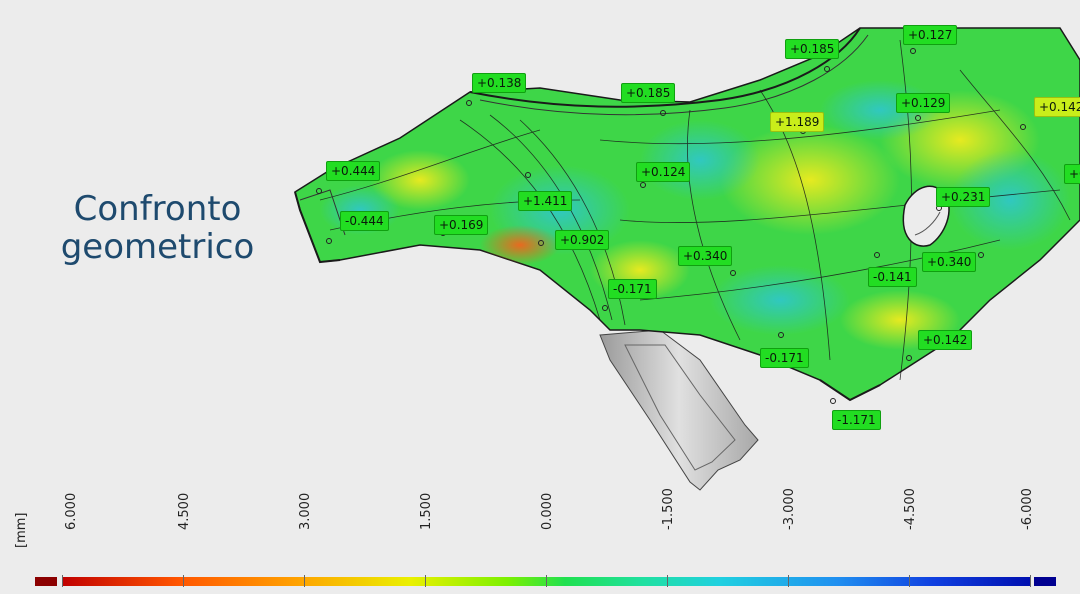  I want to click on scale-unit-label: [mm], so click(21, 530).